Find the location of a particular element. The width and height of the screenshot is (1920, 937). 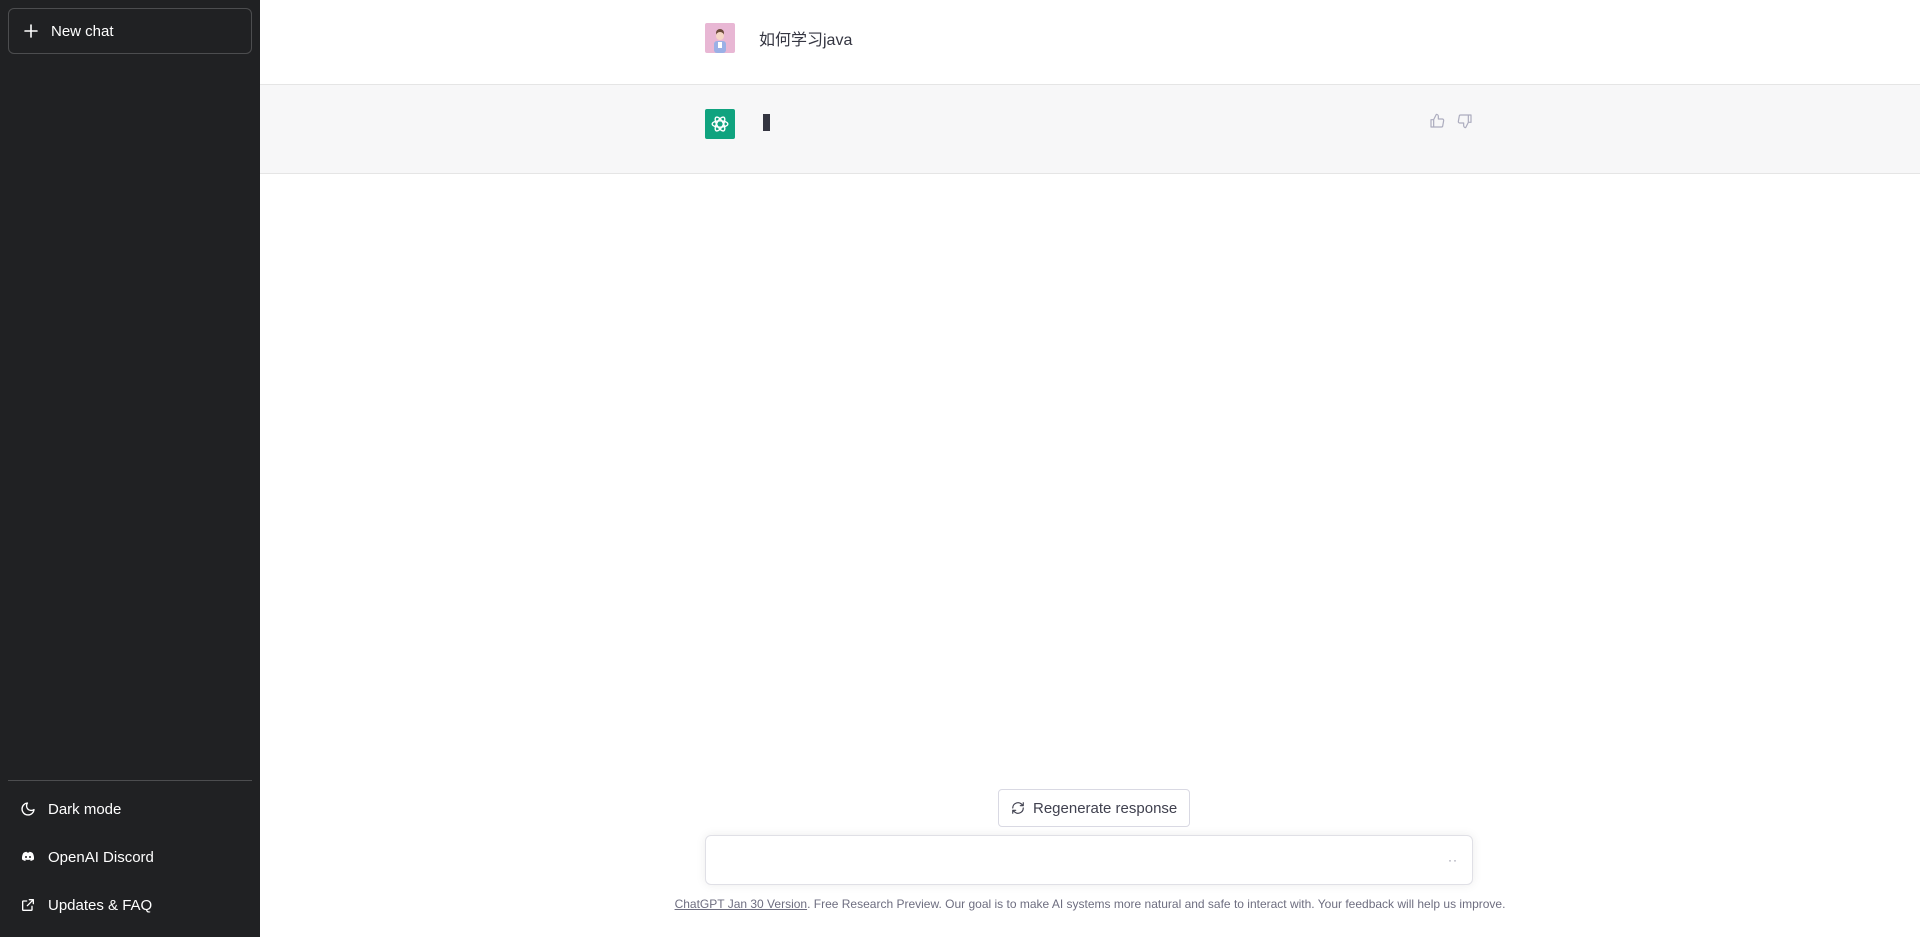

sidebar-divider is located at coordinates (130, 780).